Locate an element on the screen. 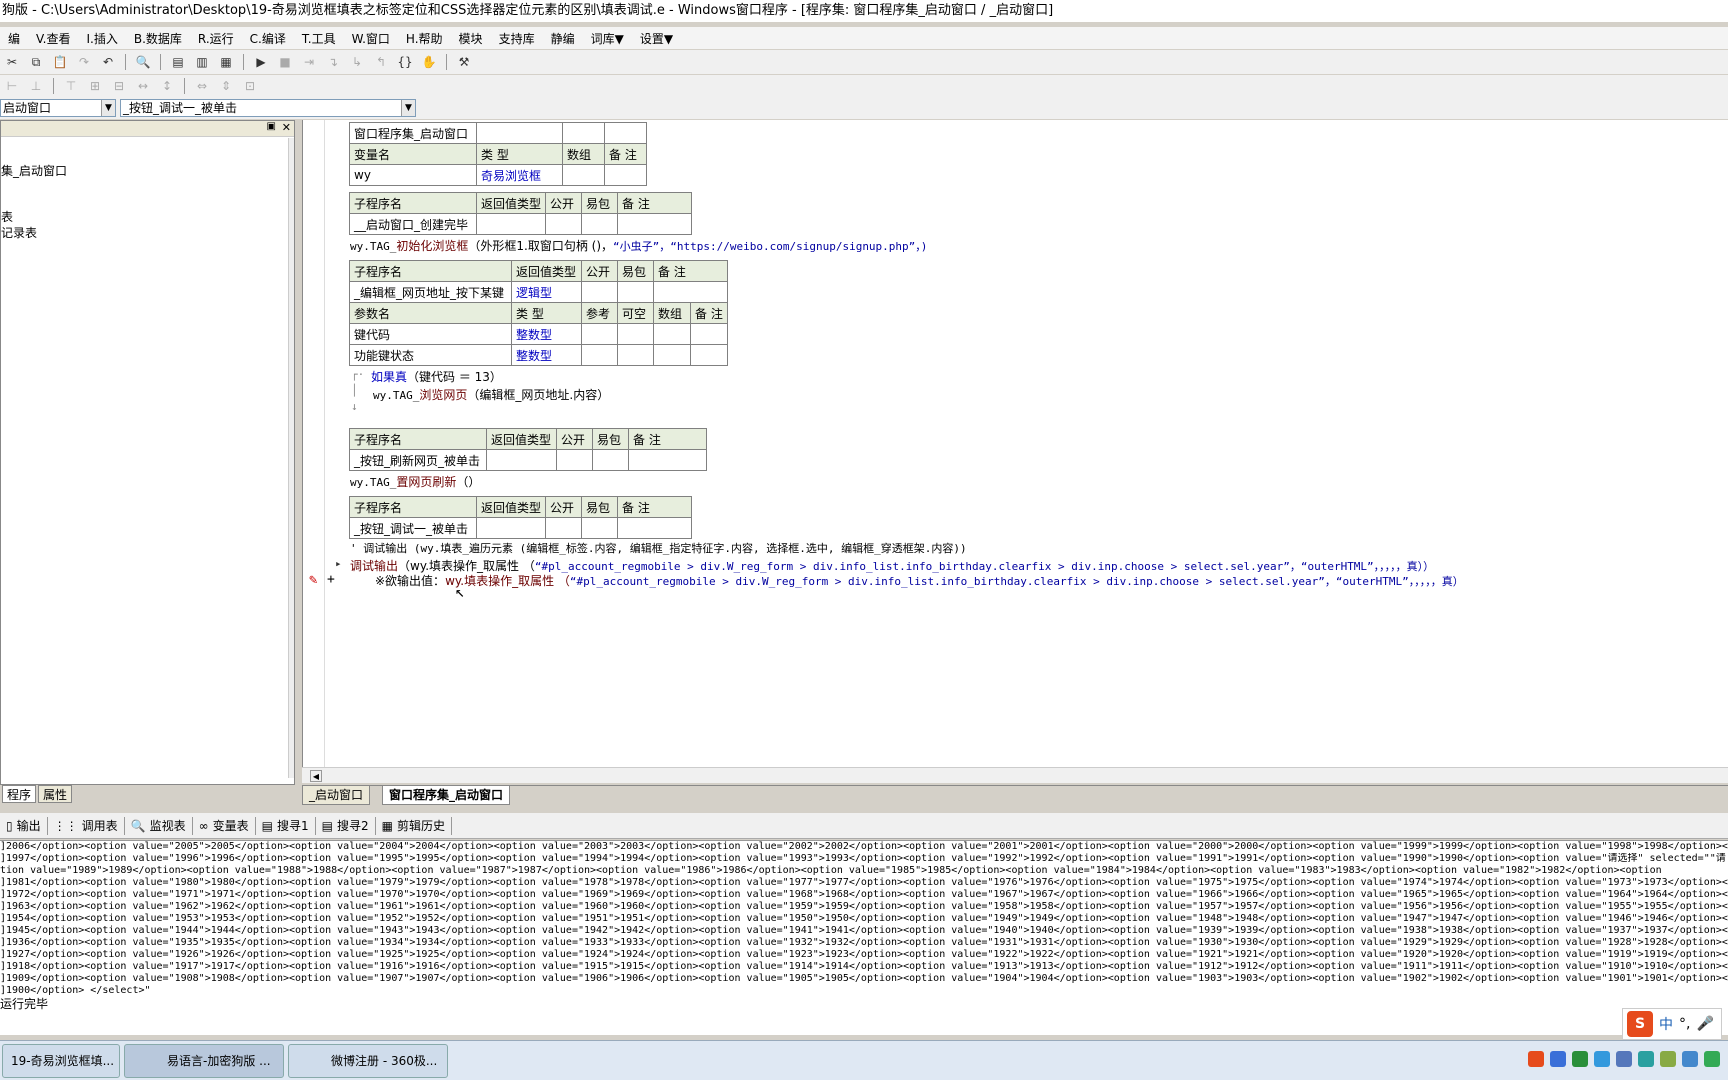  code-line: 如果真（键代码 ＝ 13） is located at coordinates (436, 376).